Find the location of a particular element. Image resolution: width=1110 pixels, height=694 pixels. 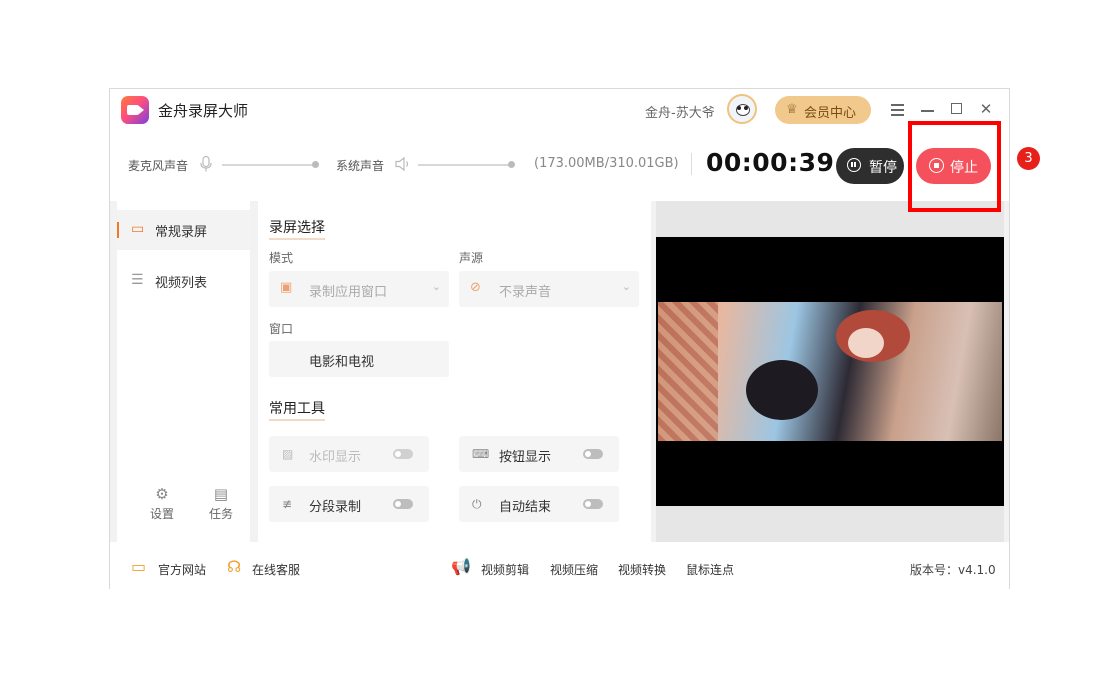

segment-record-toggle is located at coordinates (403, 504).